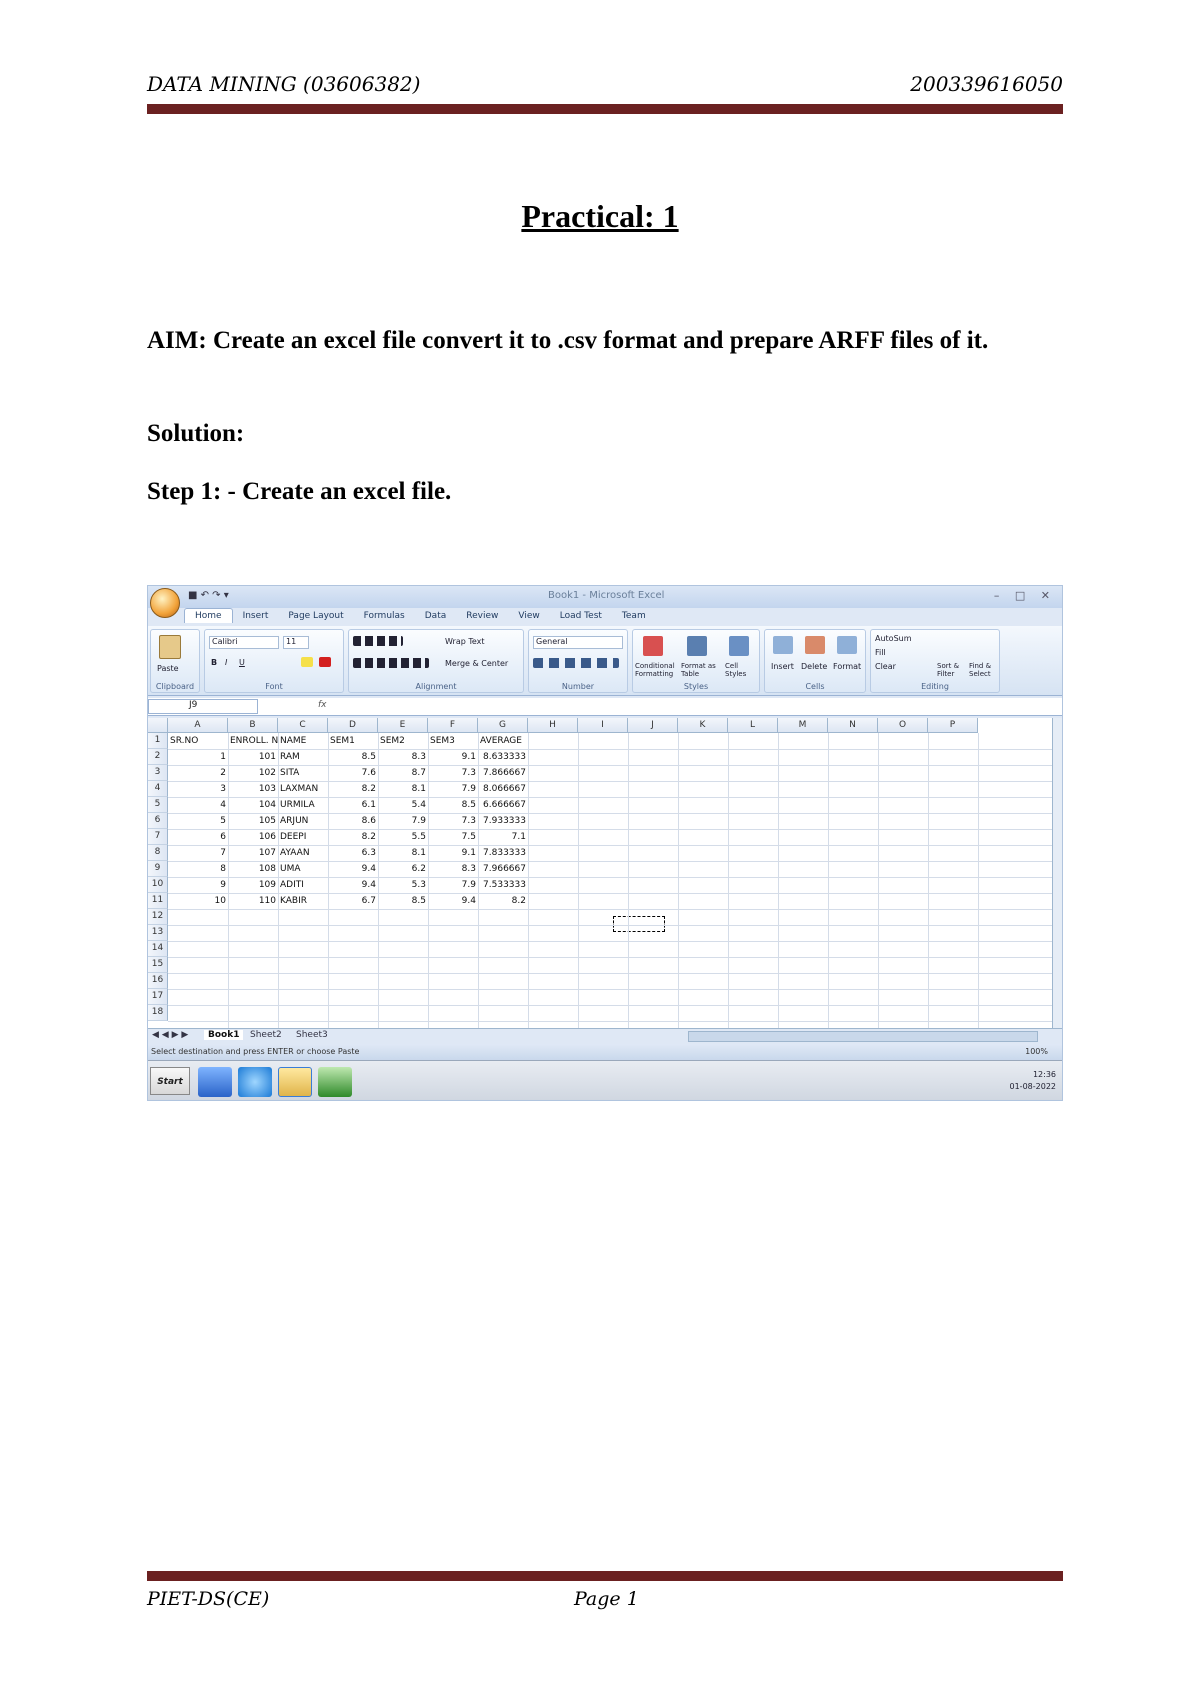 This screenshot has width=1200, height=1698. What do you see at coordinates (476, 663) in the screenshot?
I see `merge-center-button: Merge & Center` at bounding box center [476, 663].